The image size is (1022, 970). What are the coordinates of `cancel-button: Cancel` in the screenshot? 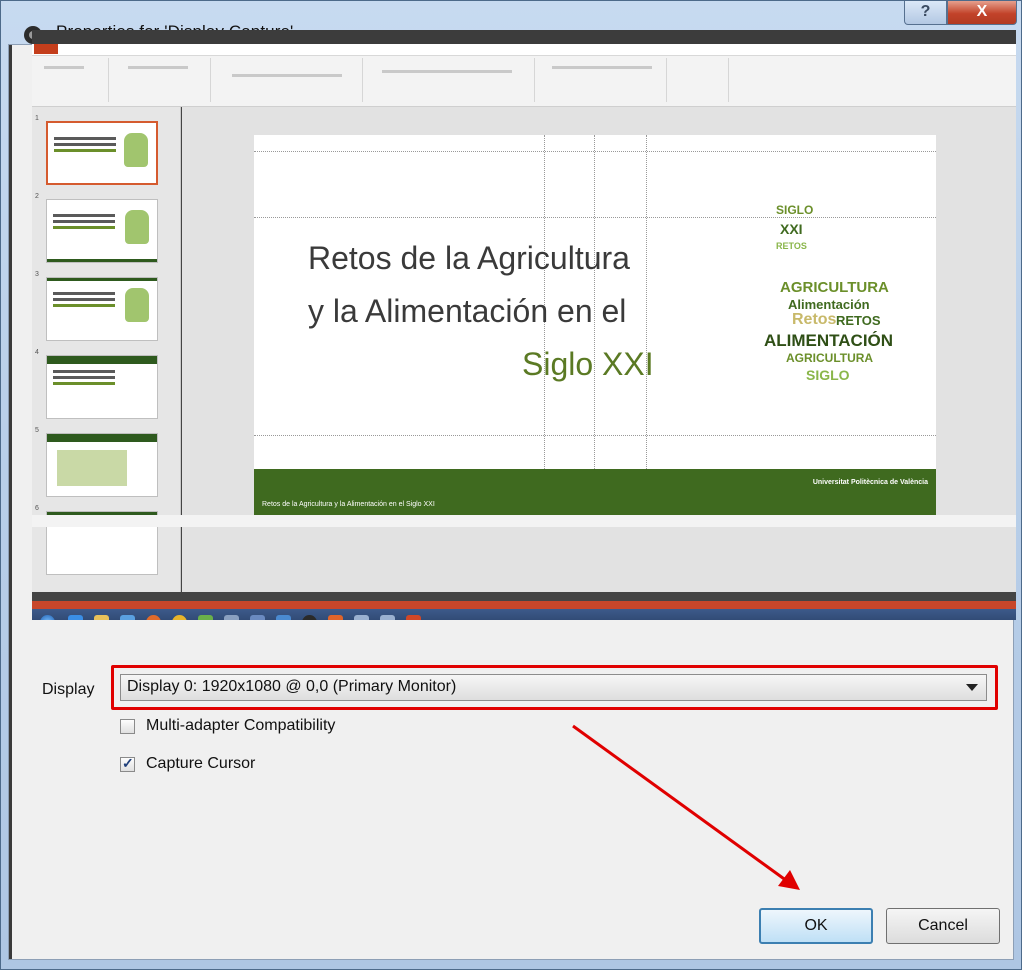 It's located at (943, 926).